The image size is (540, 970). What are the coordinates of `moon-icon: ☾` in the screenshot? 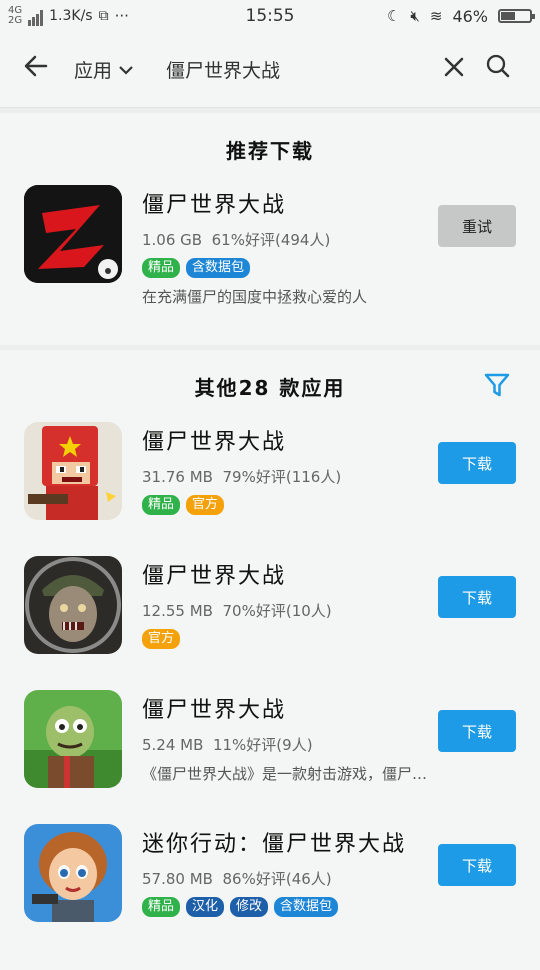 It's located at (393, 16).